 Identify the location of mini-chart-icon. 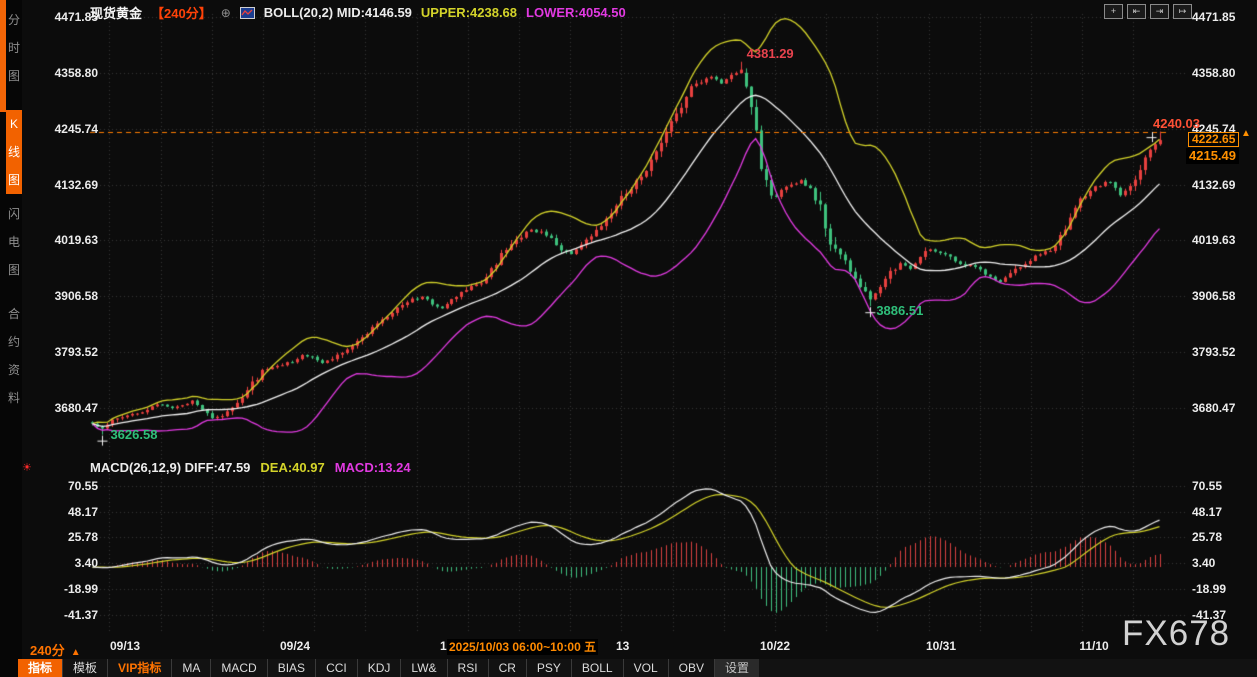
(247, 12).